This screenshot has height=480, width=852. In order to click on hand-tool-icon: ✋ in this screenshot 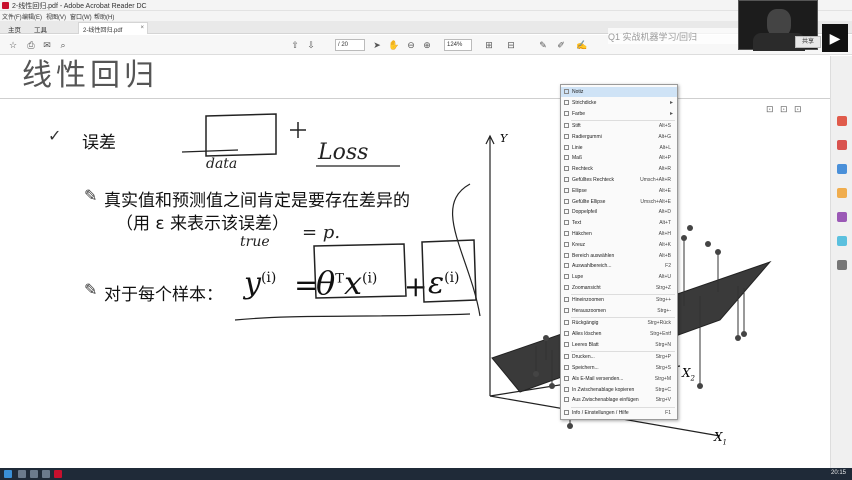, I will do `click(393, 45)`.